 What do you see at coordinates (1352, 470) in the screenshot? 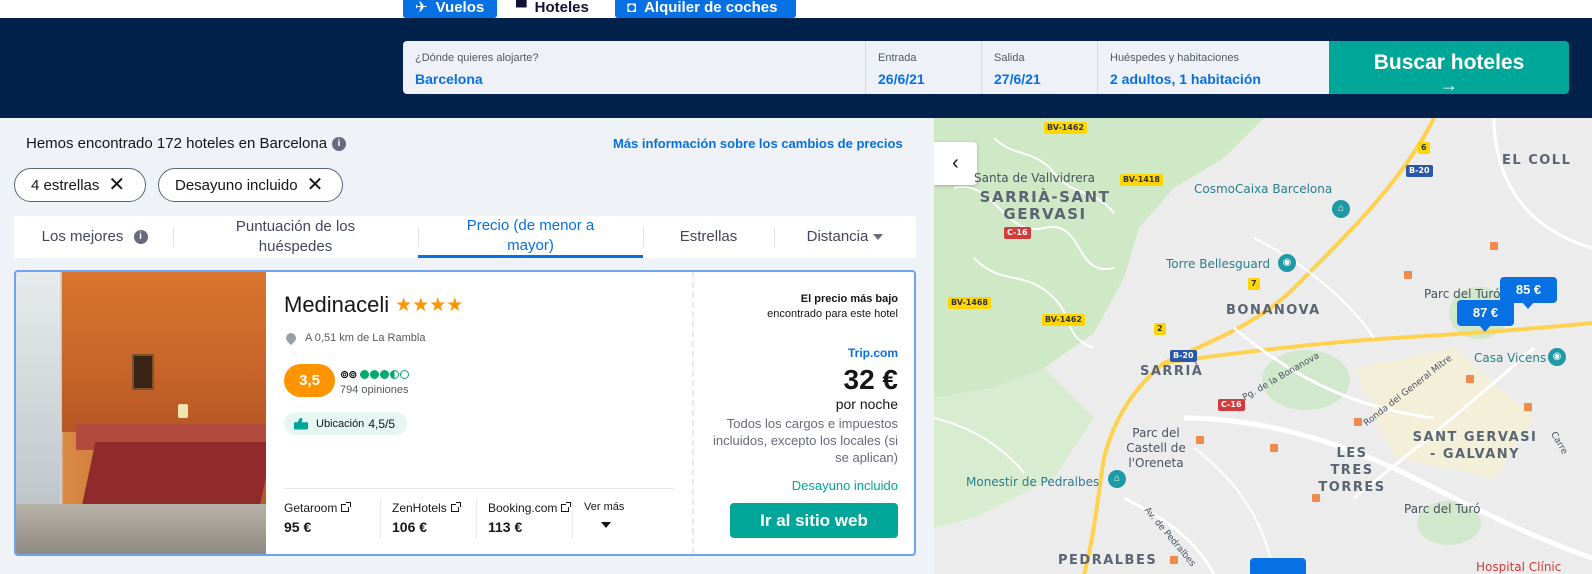
I see `district-label: LES TRES TORRES` at bounding box center [1352, 470].